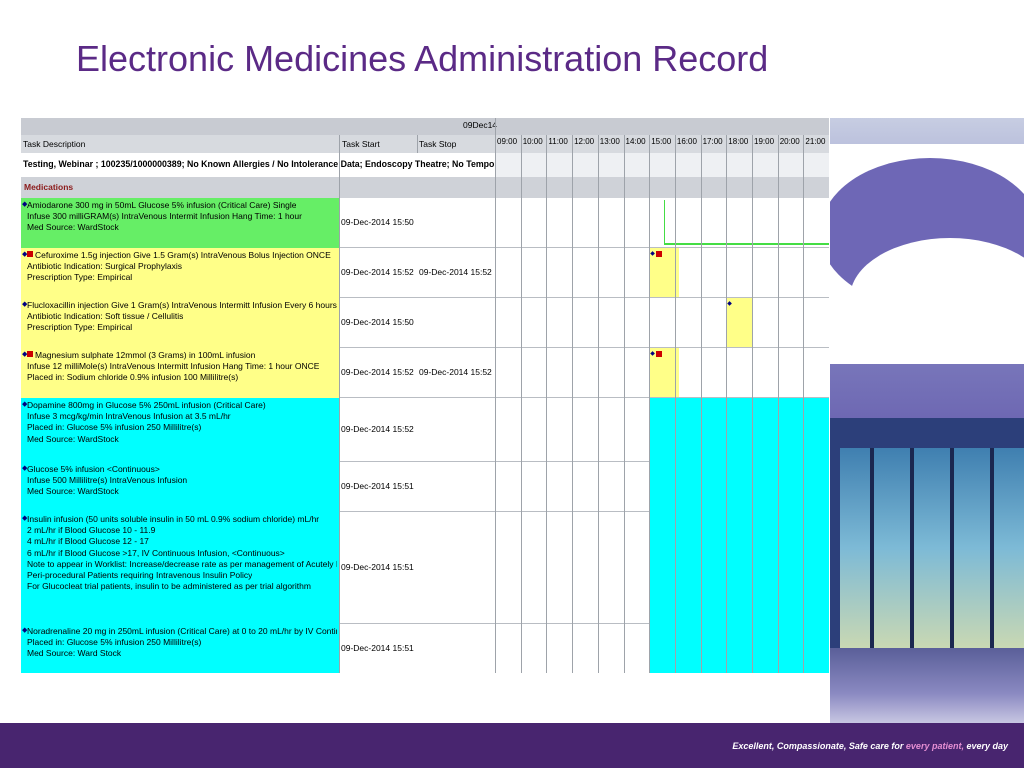 The image size is (1024, 768). What do you see at coordinates (985, 746) in the screenshot?
I see `tagline-part2: every day` at bounding box center [985, 746].